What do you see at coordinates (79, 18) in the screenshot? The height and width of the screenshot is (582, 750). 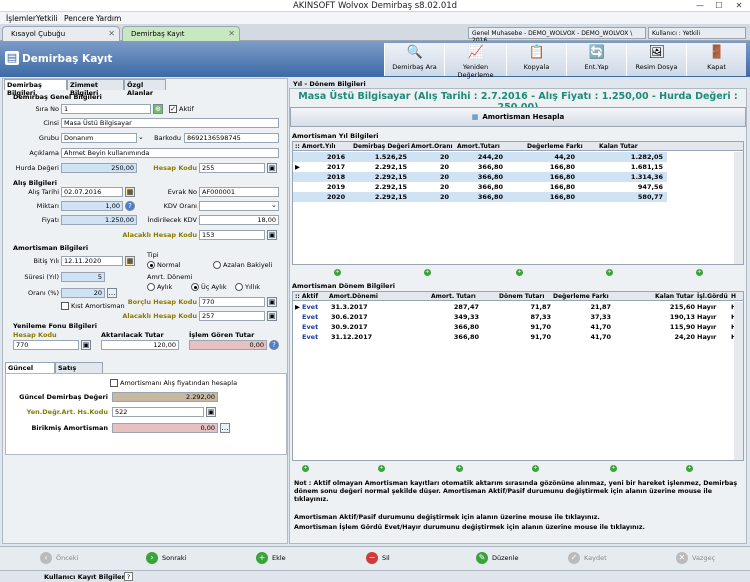 I see `menu-pencere: Pencere` at bounding box center [79, 18].